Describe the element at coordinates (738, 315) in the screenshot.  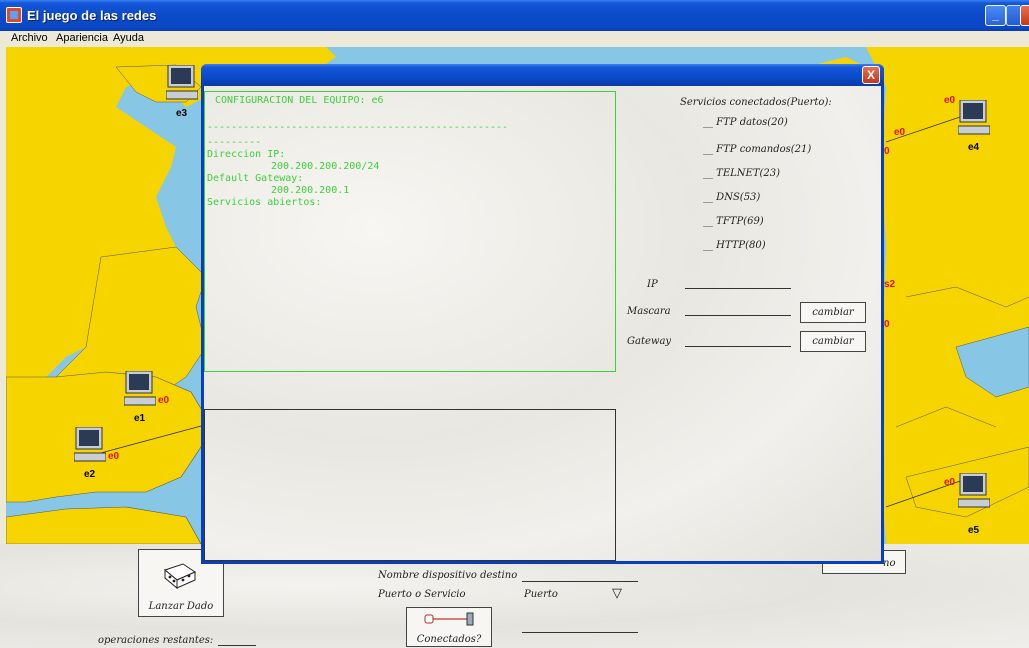
I see `mask-field-input` at that location.